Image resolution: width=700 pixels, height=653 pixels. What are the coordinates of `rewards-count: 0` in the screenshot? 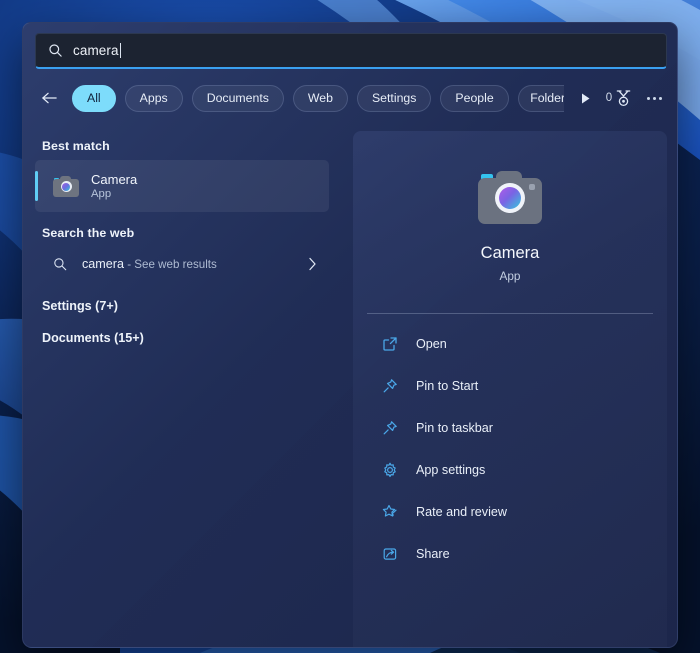 It's located at (609, 98).